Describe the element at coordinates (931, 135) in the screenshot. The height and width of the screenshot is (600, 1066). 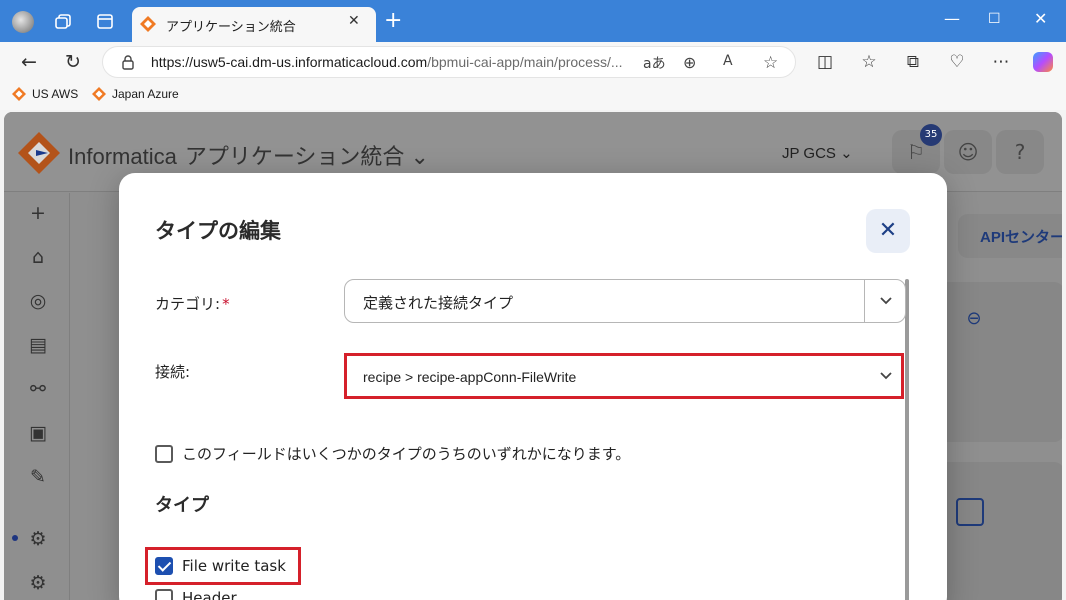
I see `notification-badge: 35` at that location.